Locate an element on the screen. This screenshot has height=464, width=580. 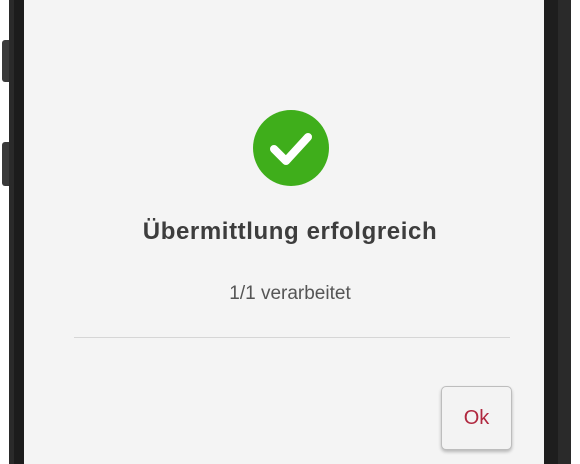
checkmark-icon is located at coordinates (291, 149).